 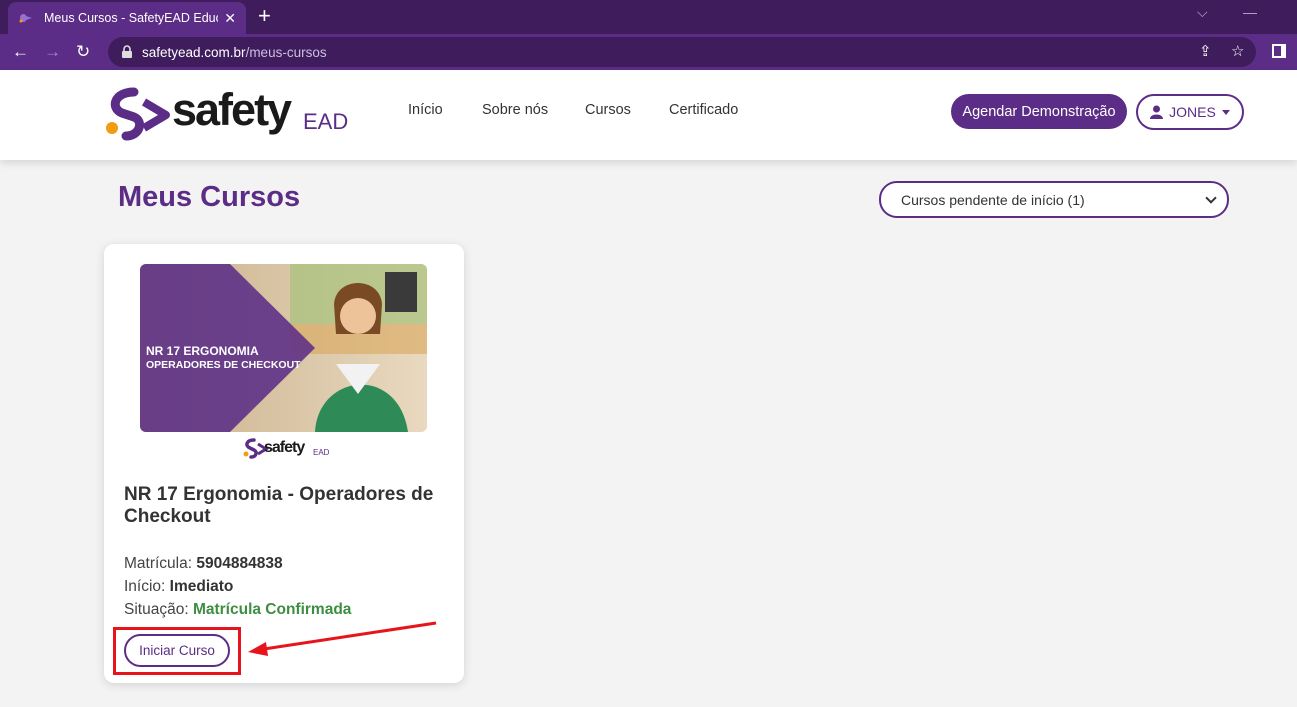 I want to click on side-panel-icon, so click(x=1279, y=51).